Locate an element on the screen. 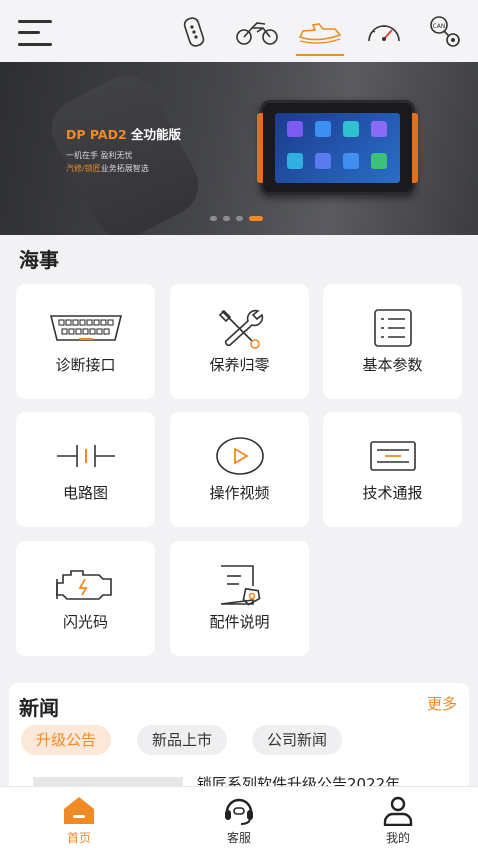  bottom-navigation: 首页 客服 我的 is located at coordinates (239, 818).